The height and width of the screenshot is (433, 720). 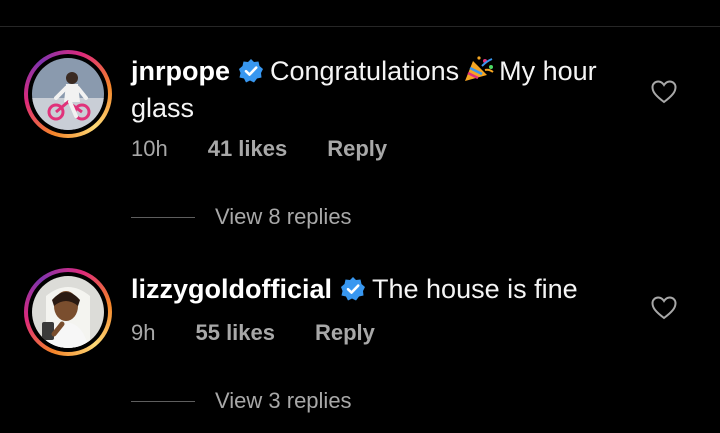 I want to click on comment-meta: 10h 41 likes Reply, so click(x=279, y=149).